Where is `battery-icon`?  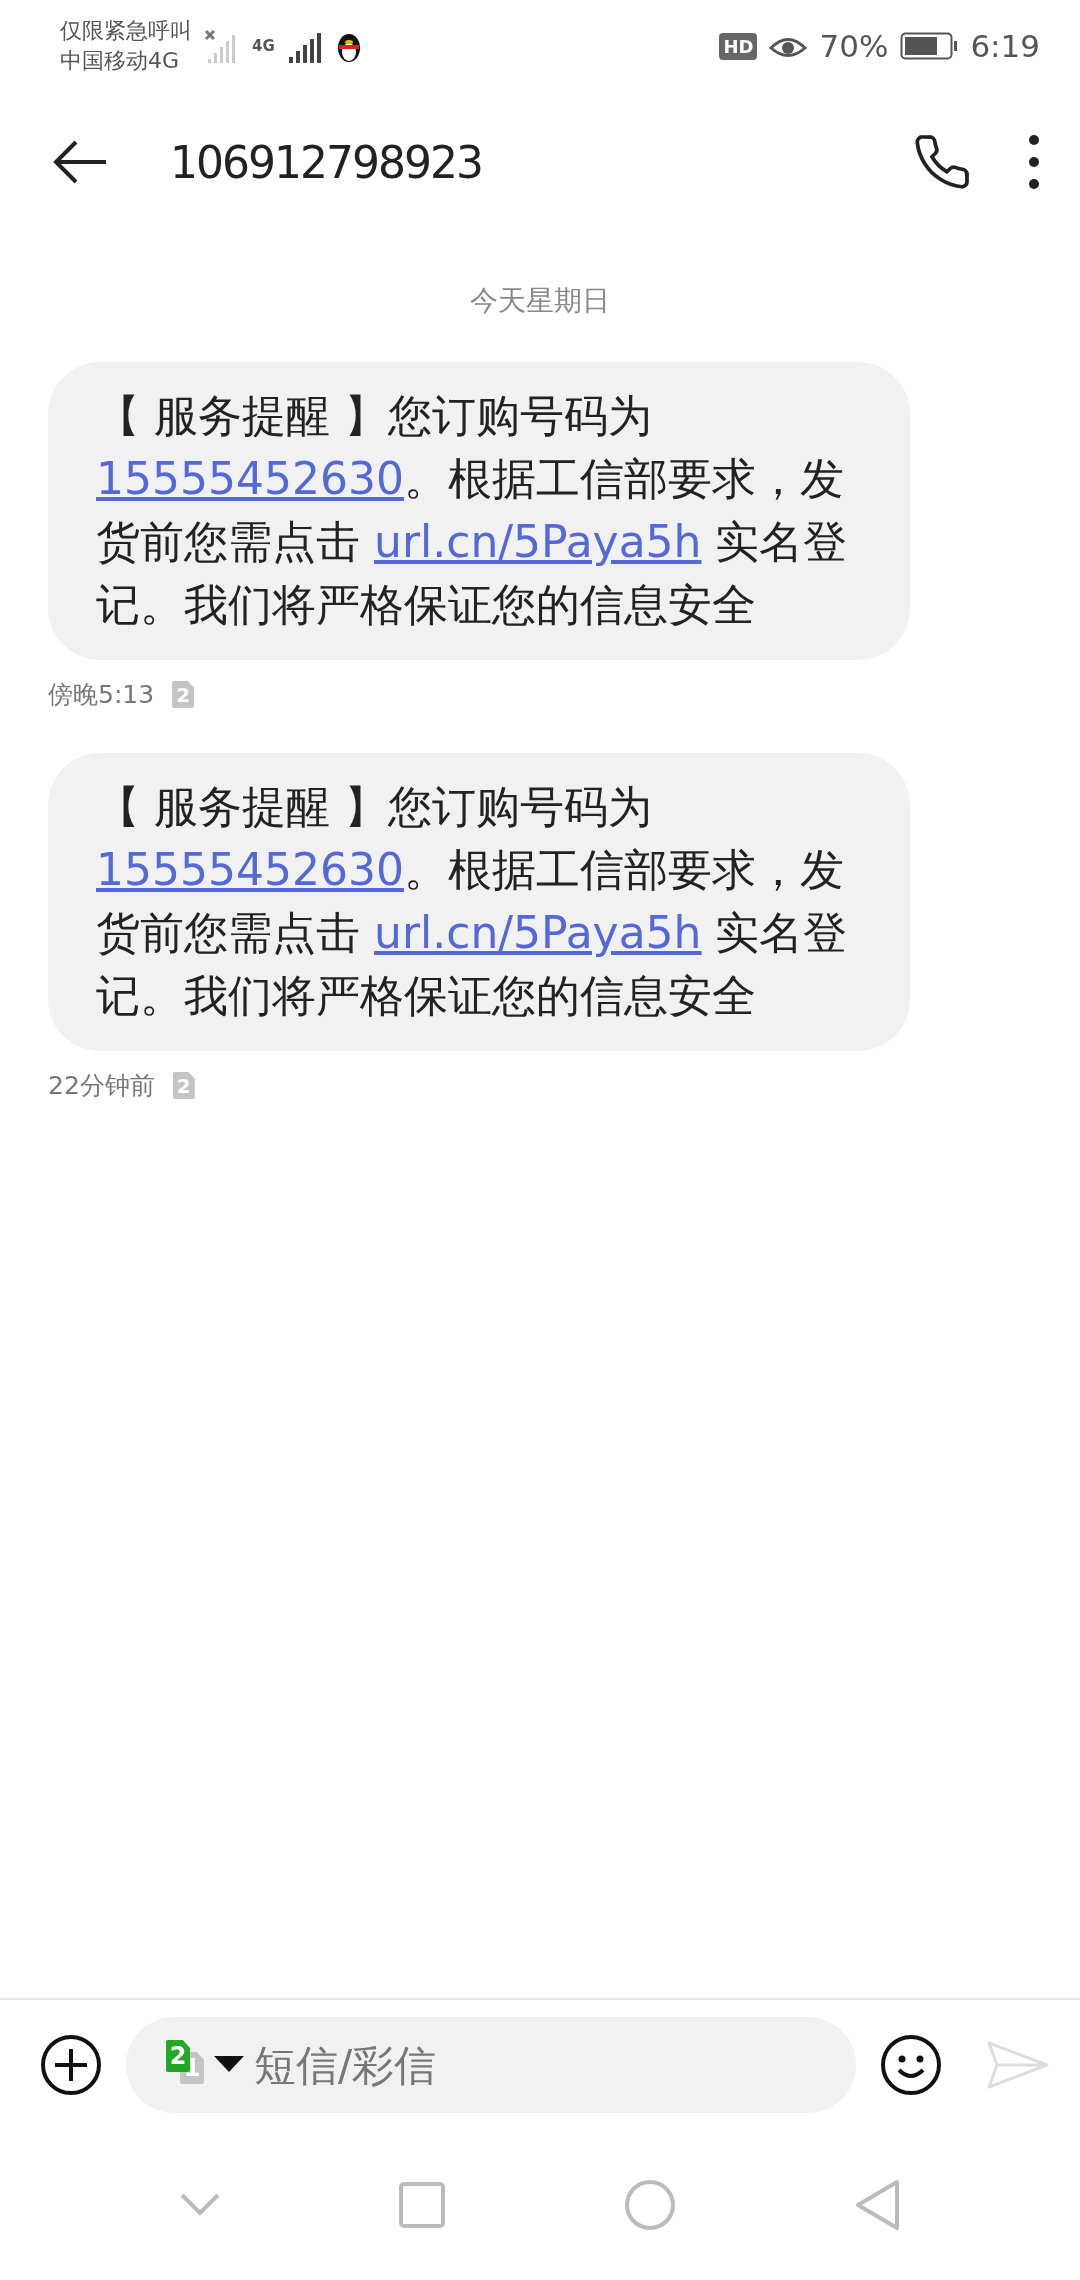 battery-icon is located at coordinates (929, 46).